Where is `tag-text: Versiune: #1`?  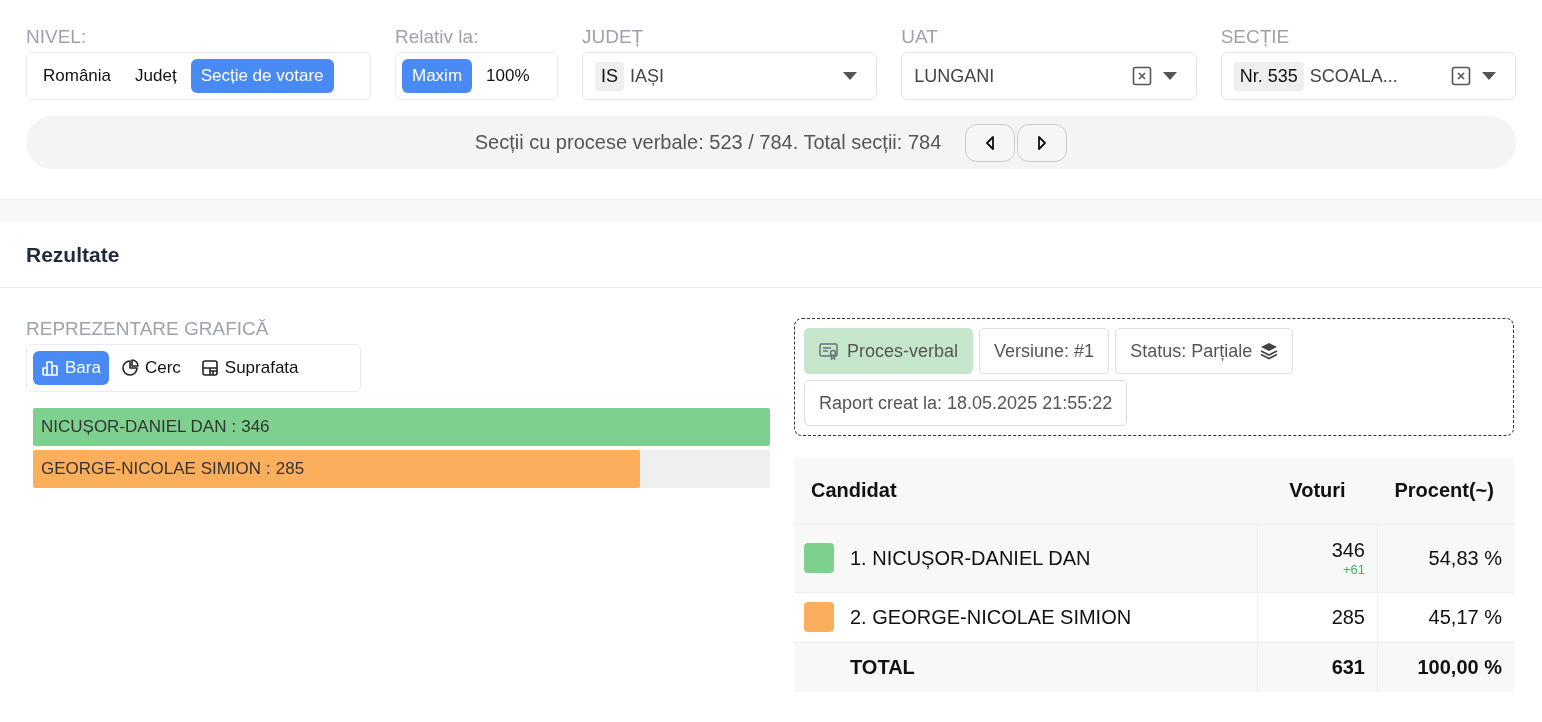
tag-text: Versiune: #1 is located at coordinates (1044, 351).